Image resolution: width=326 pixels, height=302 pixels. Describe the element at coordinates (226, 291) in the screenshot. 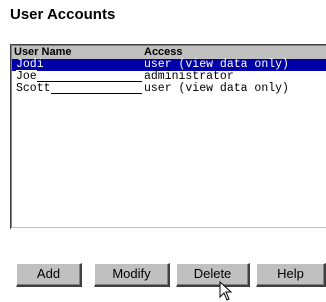

I see `arrow-cursor-icon` at that location.